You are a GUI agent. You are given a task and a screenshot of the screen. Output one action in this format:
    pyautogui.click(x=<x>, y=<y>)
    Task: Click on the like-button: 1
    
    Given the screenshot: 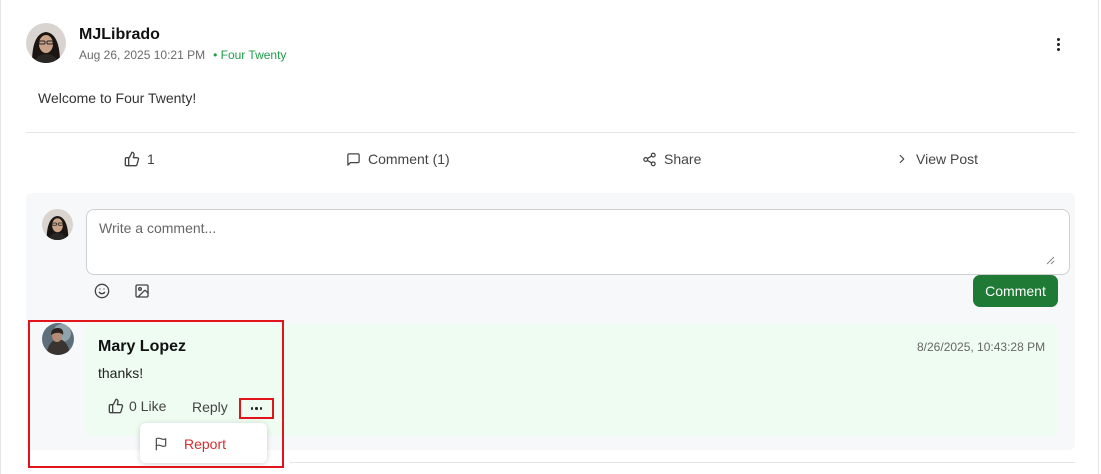 What is the action you would take?
    pyautogui.click(x=139, y=159)
    